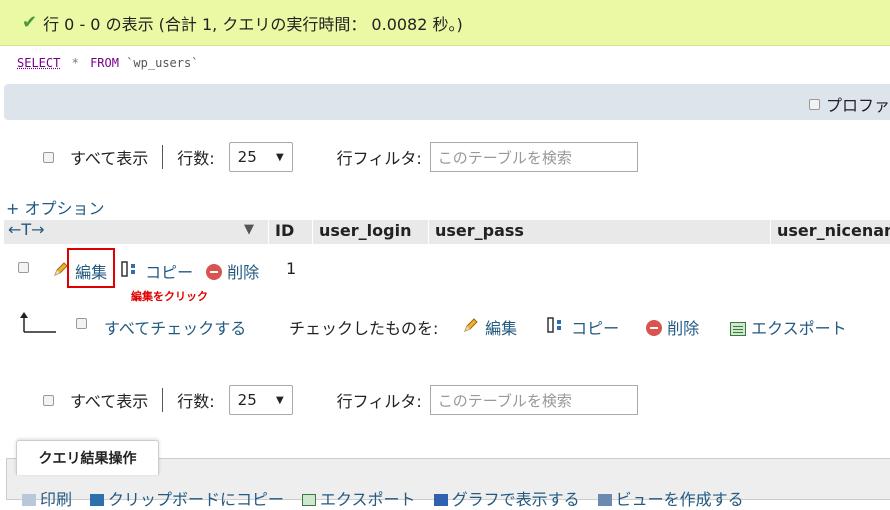  I want to click on column-toggle-arrows: ←T→, so click(26, 229).